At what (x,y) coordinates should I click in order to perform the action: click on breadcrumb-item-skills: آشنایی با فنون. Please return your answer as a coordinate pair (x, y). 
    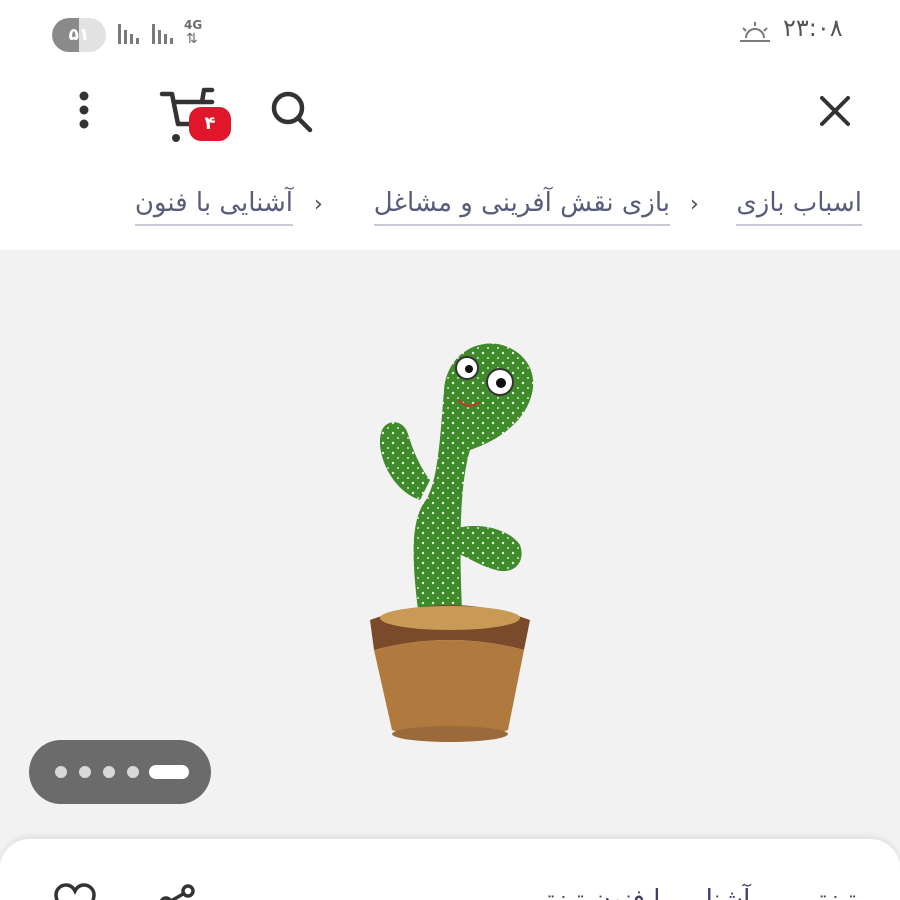
    Looking at the image, I should click on (213, 207).